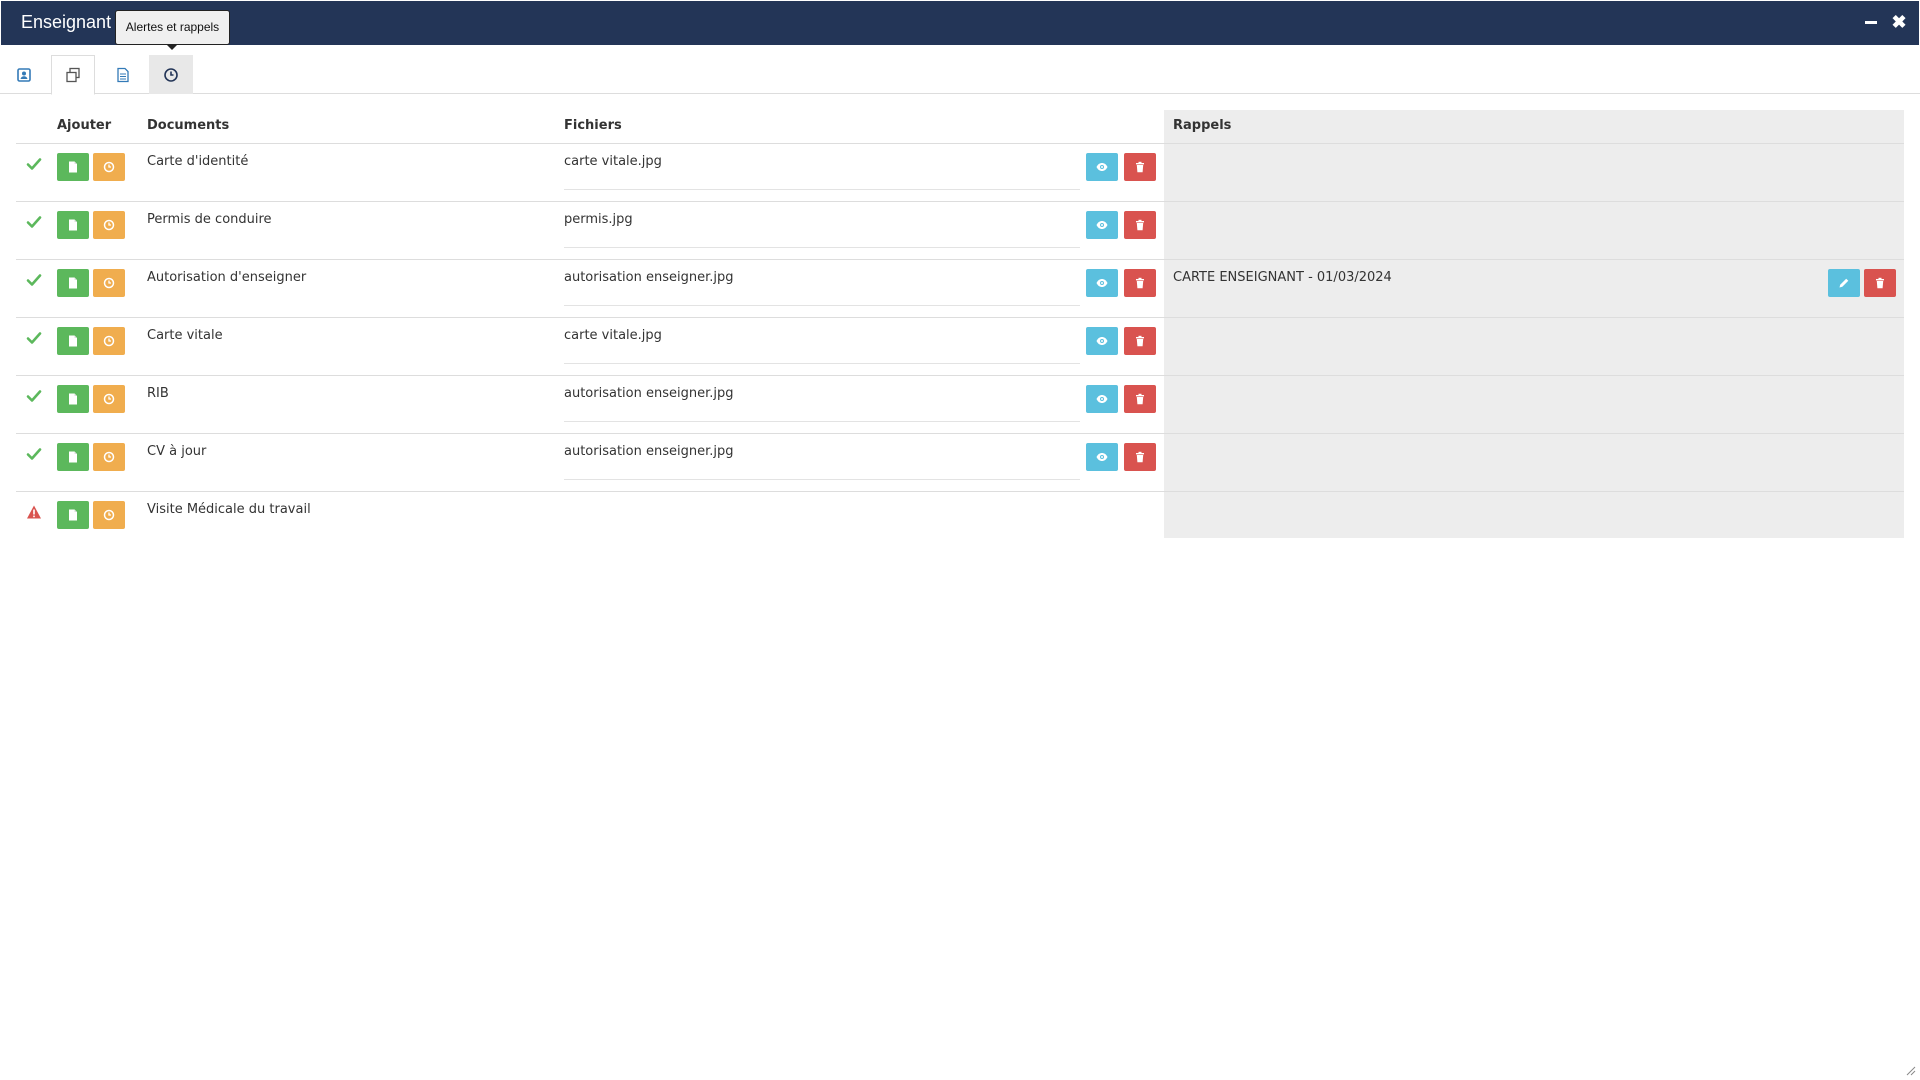 This screenshot has height=1080, width=1920. I want to click on table-row: Carte d'identité carte vitale.jpg, so click(960, 172).